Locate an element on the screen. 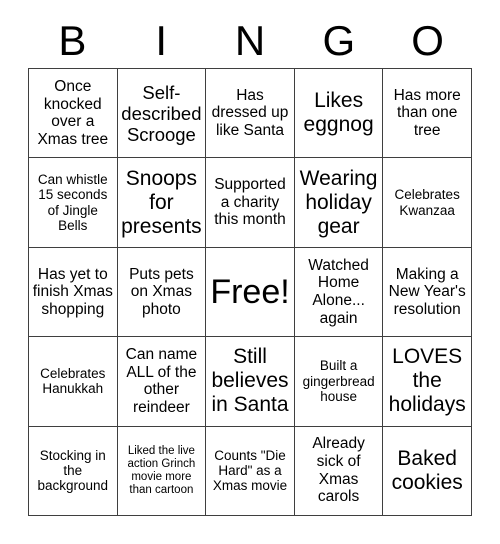  bingo-square: Can whistle 15 seconds of Jingle Bells is located at coordinates (73, 203).